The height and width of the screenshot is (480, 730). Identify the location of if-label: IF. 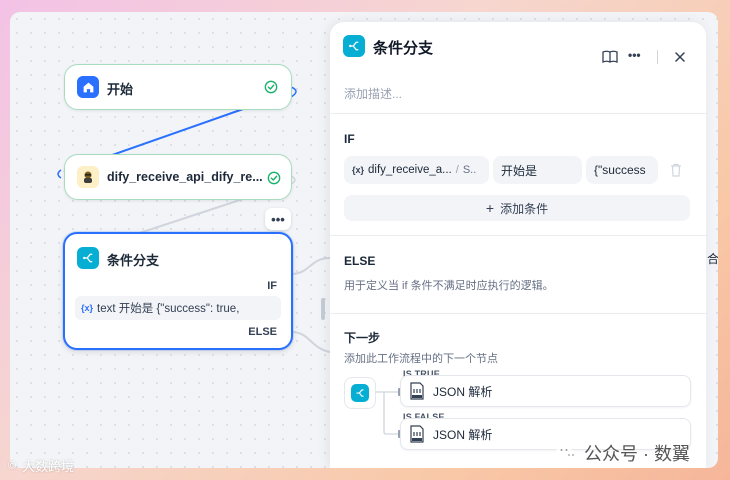
(272, 286).